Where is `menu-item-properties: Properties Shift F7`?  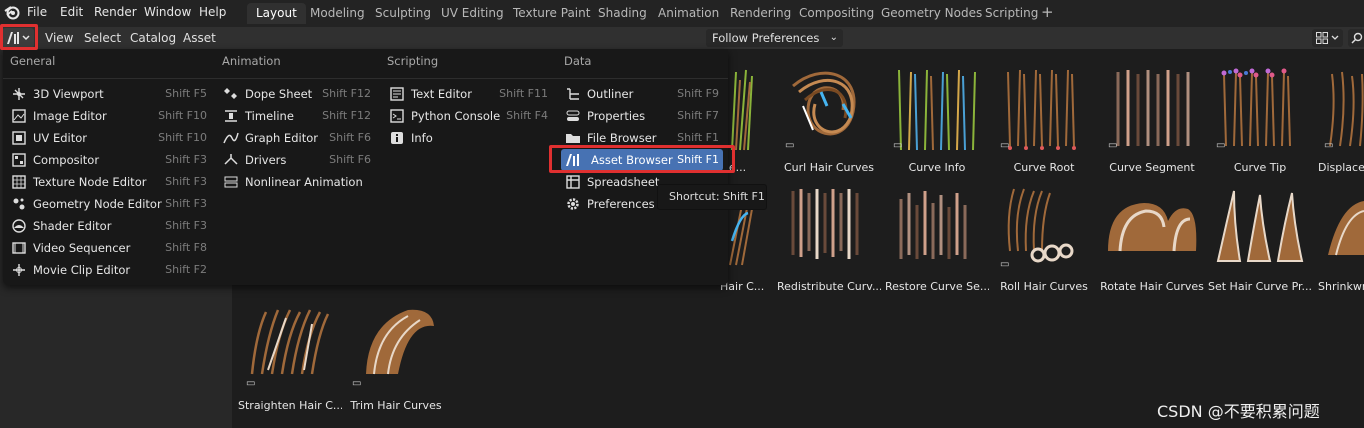
menu-item-properties: Properties Shift F7 is located at coordinates (642, 116).